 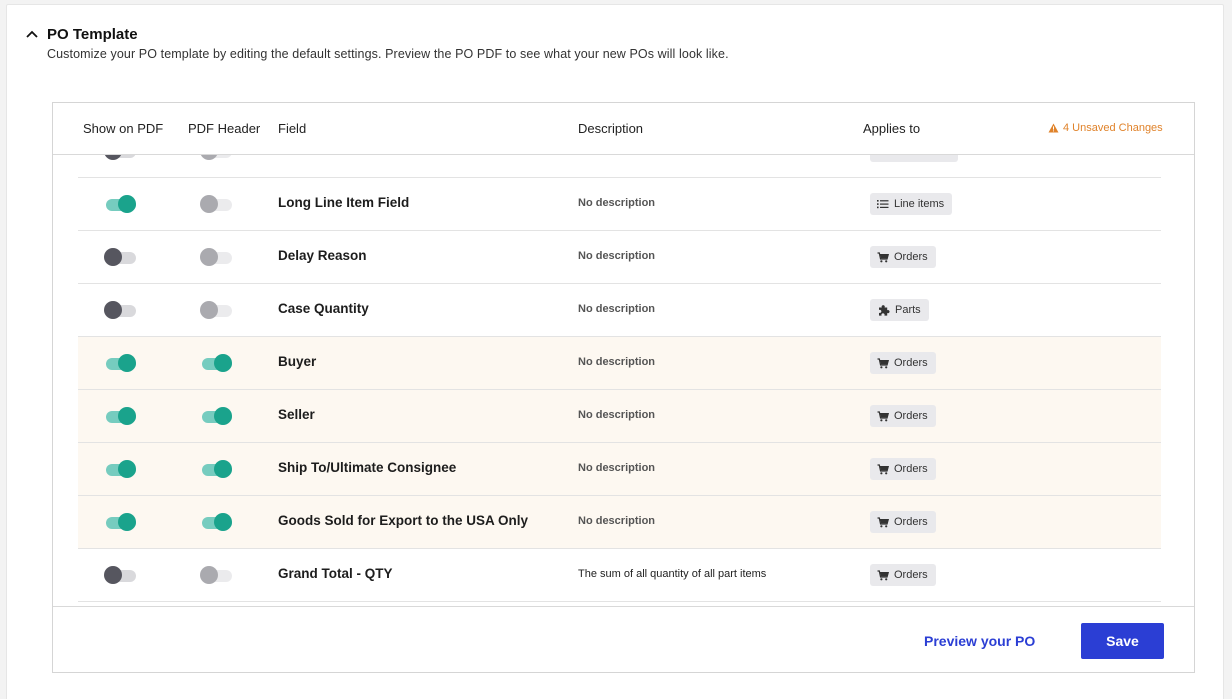 I want to click on header-field: Field, so click(x=292, y=128).